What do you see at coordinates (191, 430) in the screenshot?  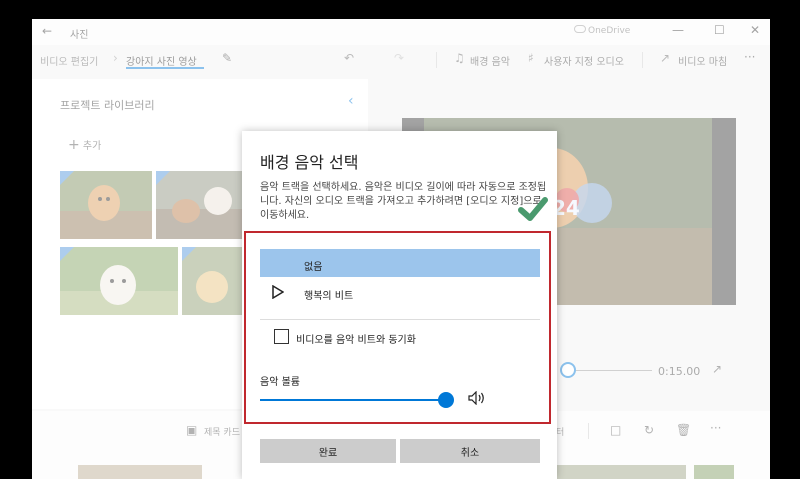 I see `title-card-icon: ▣` at bounding box center [191, 430].